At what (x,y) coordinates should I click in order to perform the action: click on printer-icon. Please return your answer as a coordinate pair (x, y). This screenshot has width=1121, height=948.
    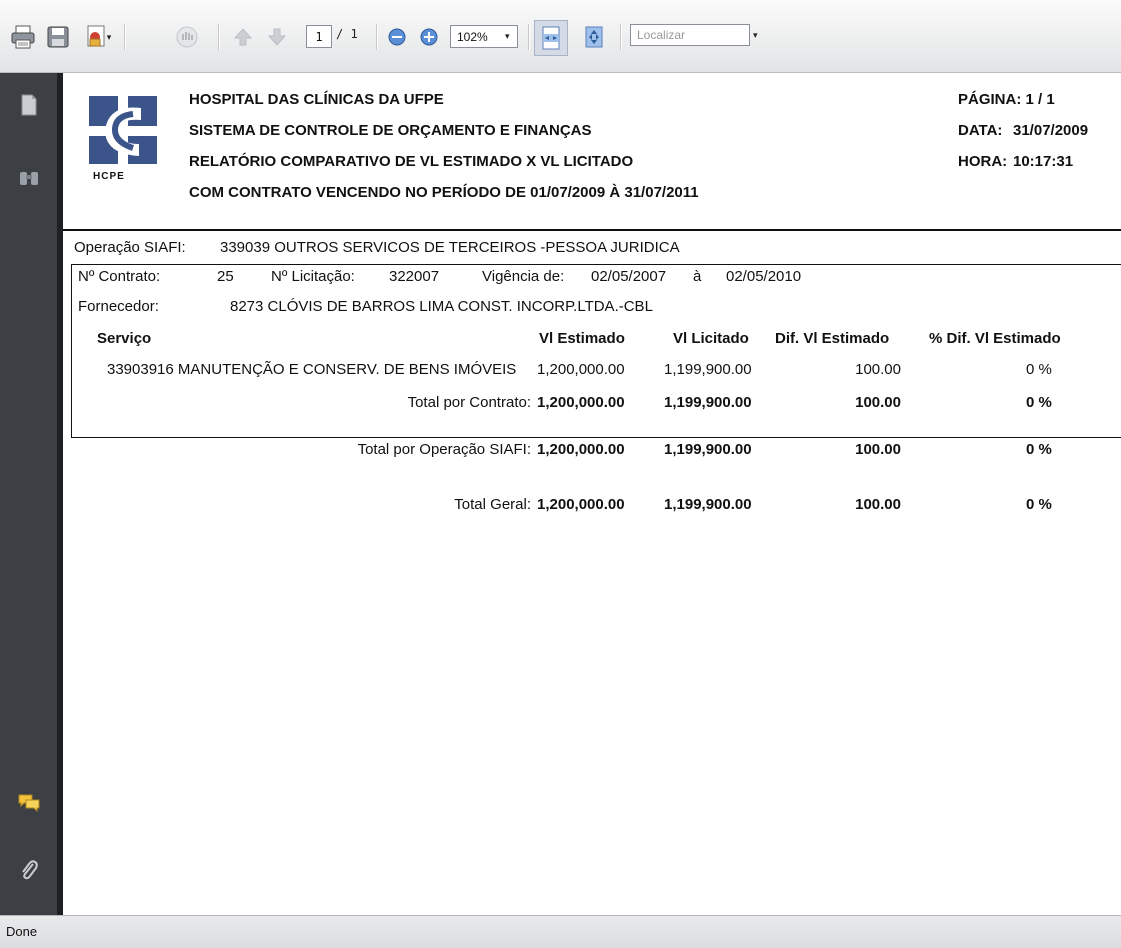
    Looking at the image, I should click on (23, 37).